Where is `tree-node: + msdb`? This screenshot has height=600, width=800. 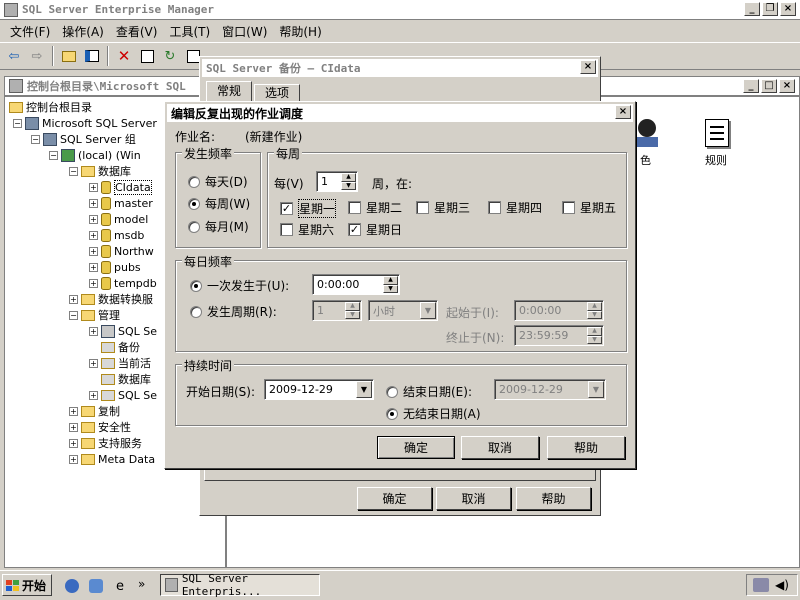
tree-node: + msdb is located at coordinates (116, 235).